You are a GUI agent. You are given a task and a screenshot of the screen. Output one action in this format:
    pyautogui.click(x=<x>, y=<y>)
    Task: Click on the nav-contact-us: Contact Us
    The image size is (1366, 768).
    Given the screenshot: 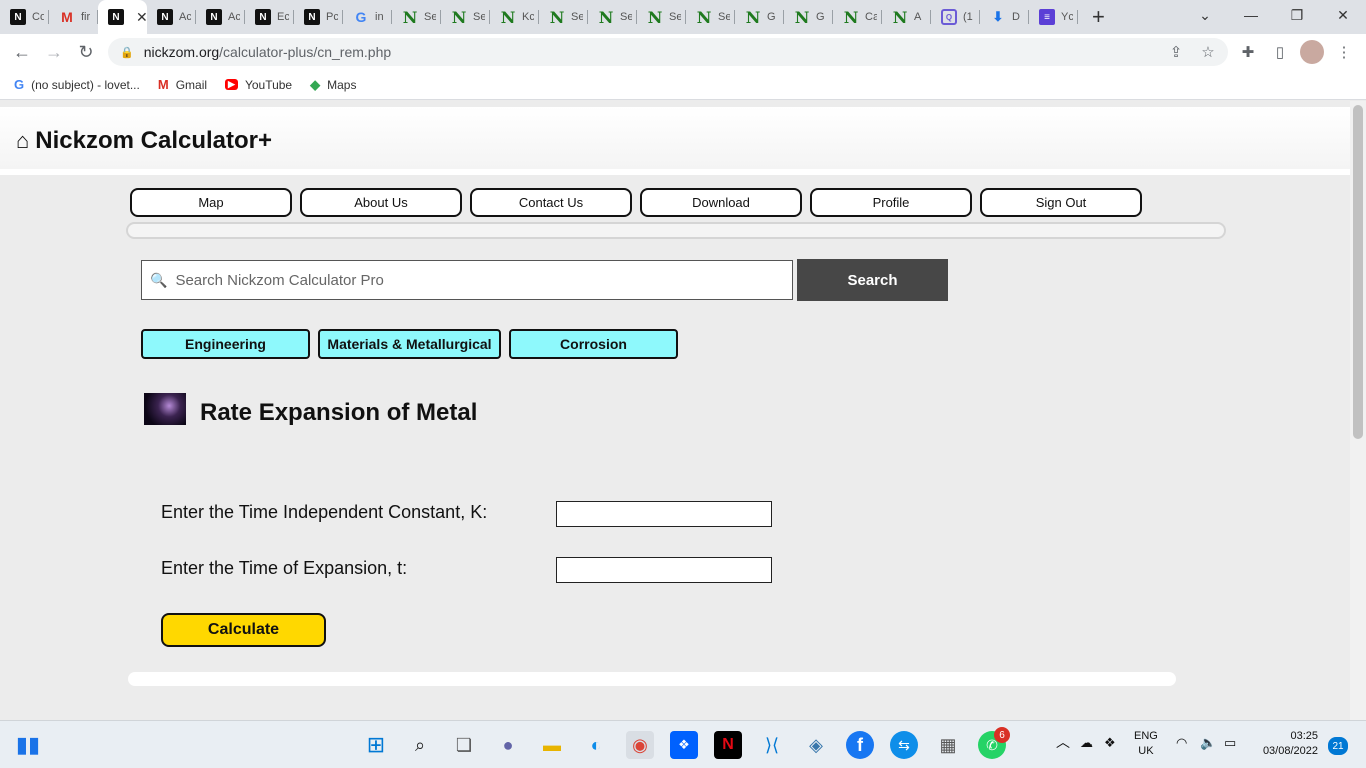 What is the action you would take?
    pyautogui.click(x=551, y=202)
    